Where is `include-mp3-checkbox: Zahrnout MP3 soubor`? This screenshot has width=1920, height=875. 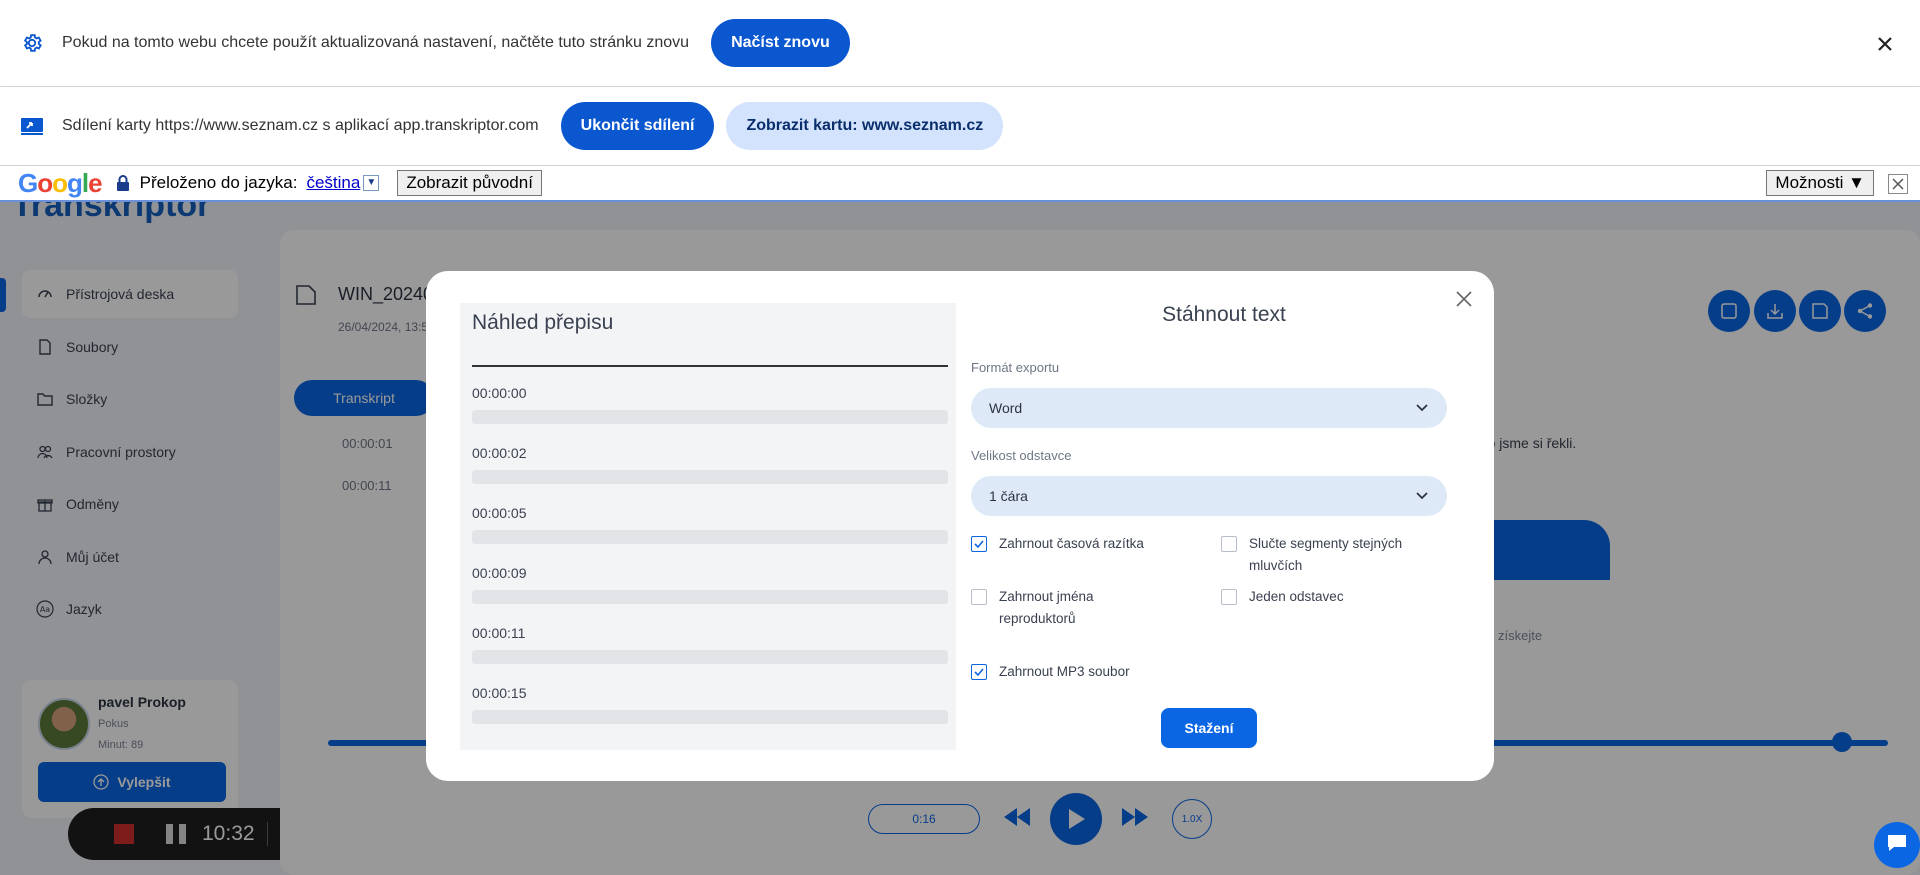
include-mp3-checkbox: Zahrnout MP3 soubor is located at coordinates (1086, 672).